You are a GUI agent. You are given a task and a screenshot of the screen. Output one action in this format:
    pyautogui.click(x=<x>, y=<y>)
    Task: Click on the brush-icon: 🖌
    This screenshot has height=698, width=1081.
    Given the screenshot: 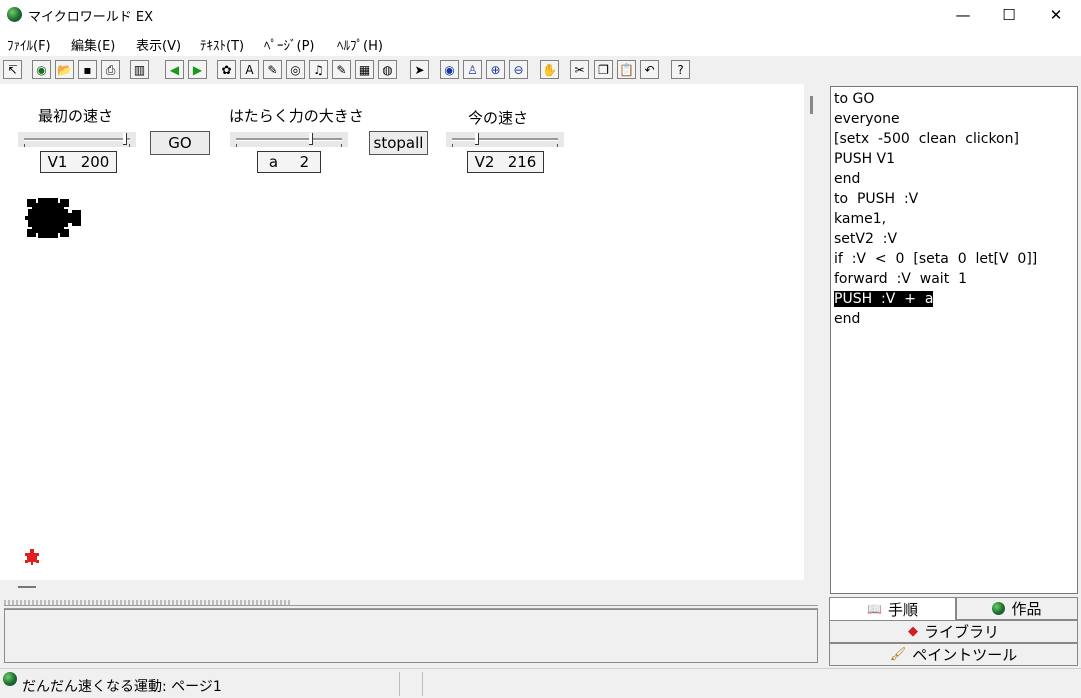 What is the action you would take?
    pyautogui.click(x=898, y=654)
    